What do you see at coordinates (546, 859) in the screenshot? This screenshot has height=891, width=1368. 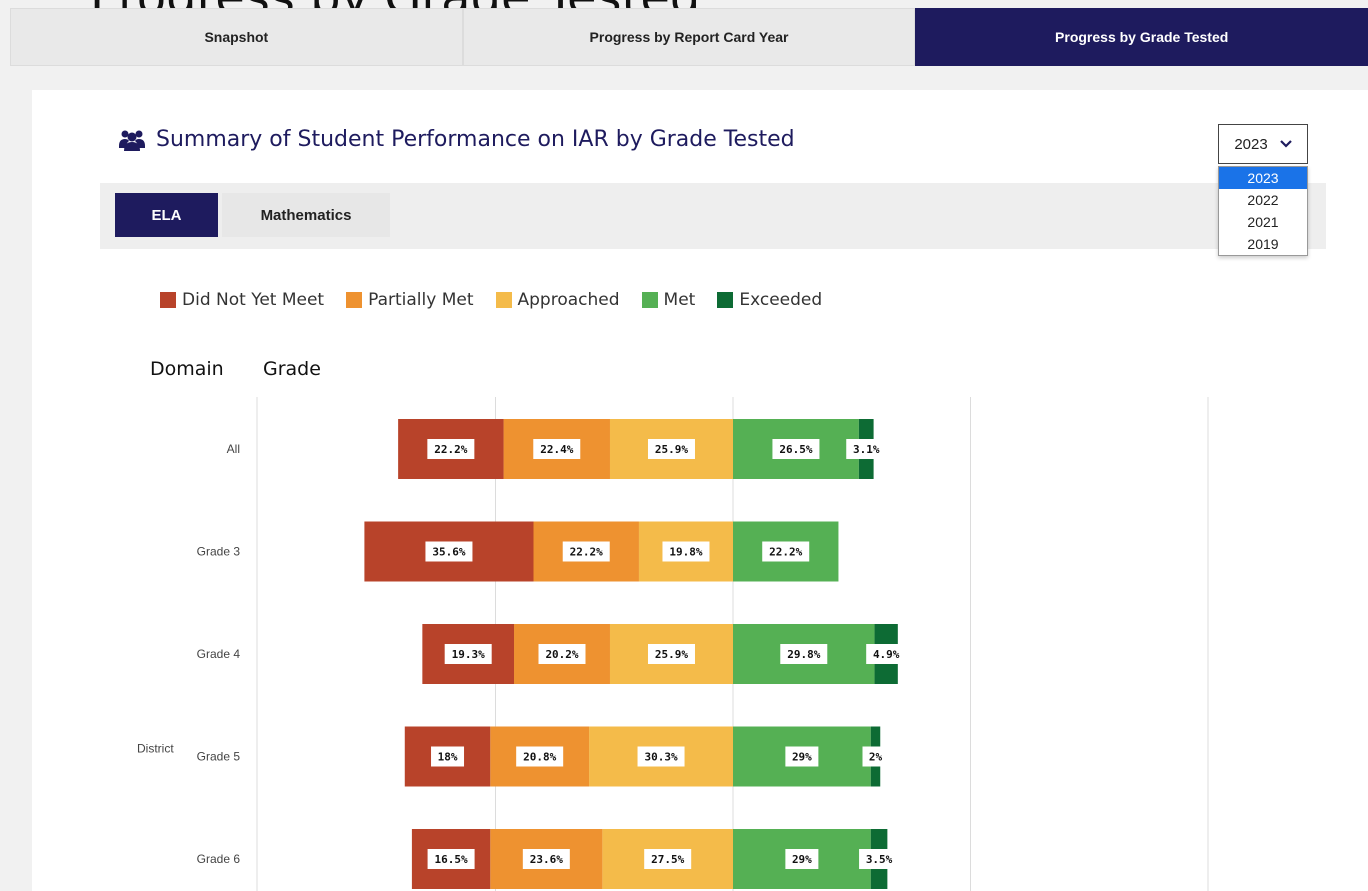 I see `data-label: 23.6%` at bounding box center [546, 859].